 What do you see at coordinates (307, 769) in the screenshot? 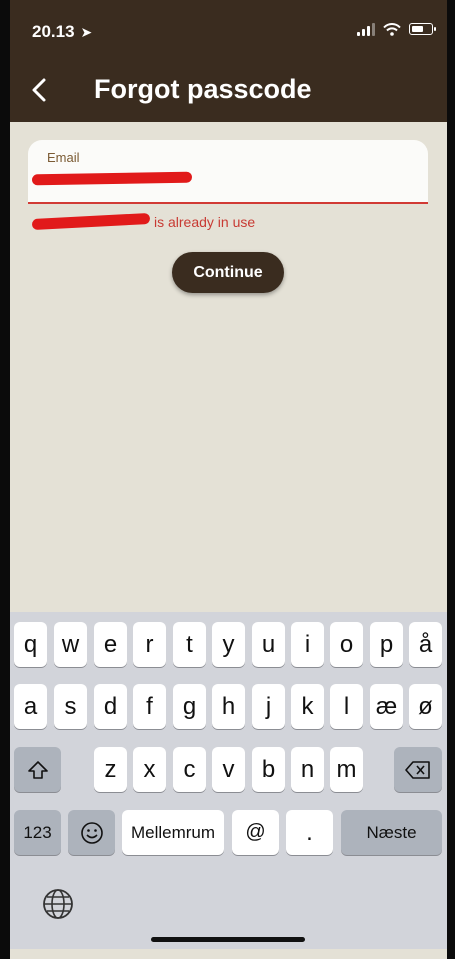
I see `key-n: n` at bounding box center [307, 769].